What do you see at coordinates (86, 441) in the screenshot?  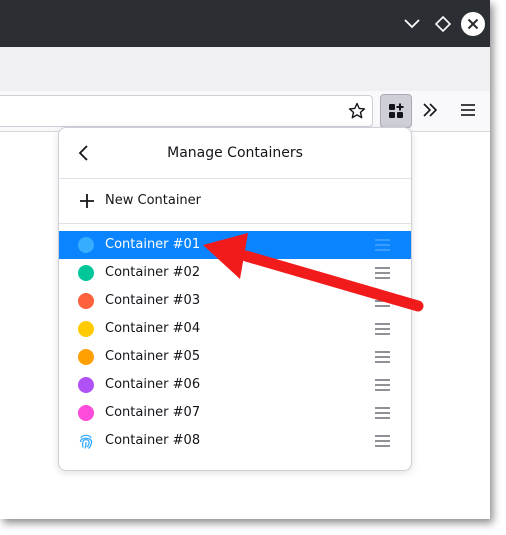 I see `fingerprint-icon` at bounding box center [86, 441].